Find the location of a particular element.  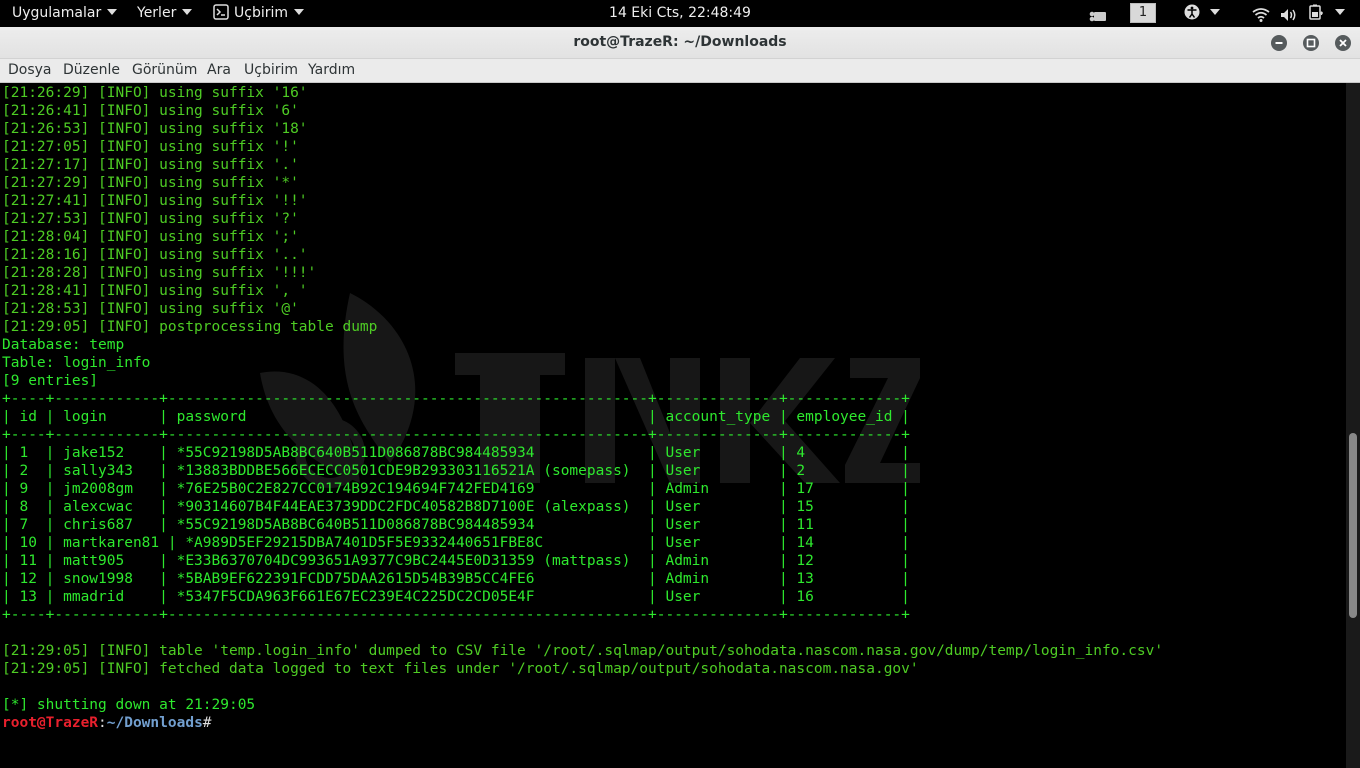

terminal-line: Table: login_info is located at coordinates (76, 363).